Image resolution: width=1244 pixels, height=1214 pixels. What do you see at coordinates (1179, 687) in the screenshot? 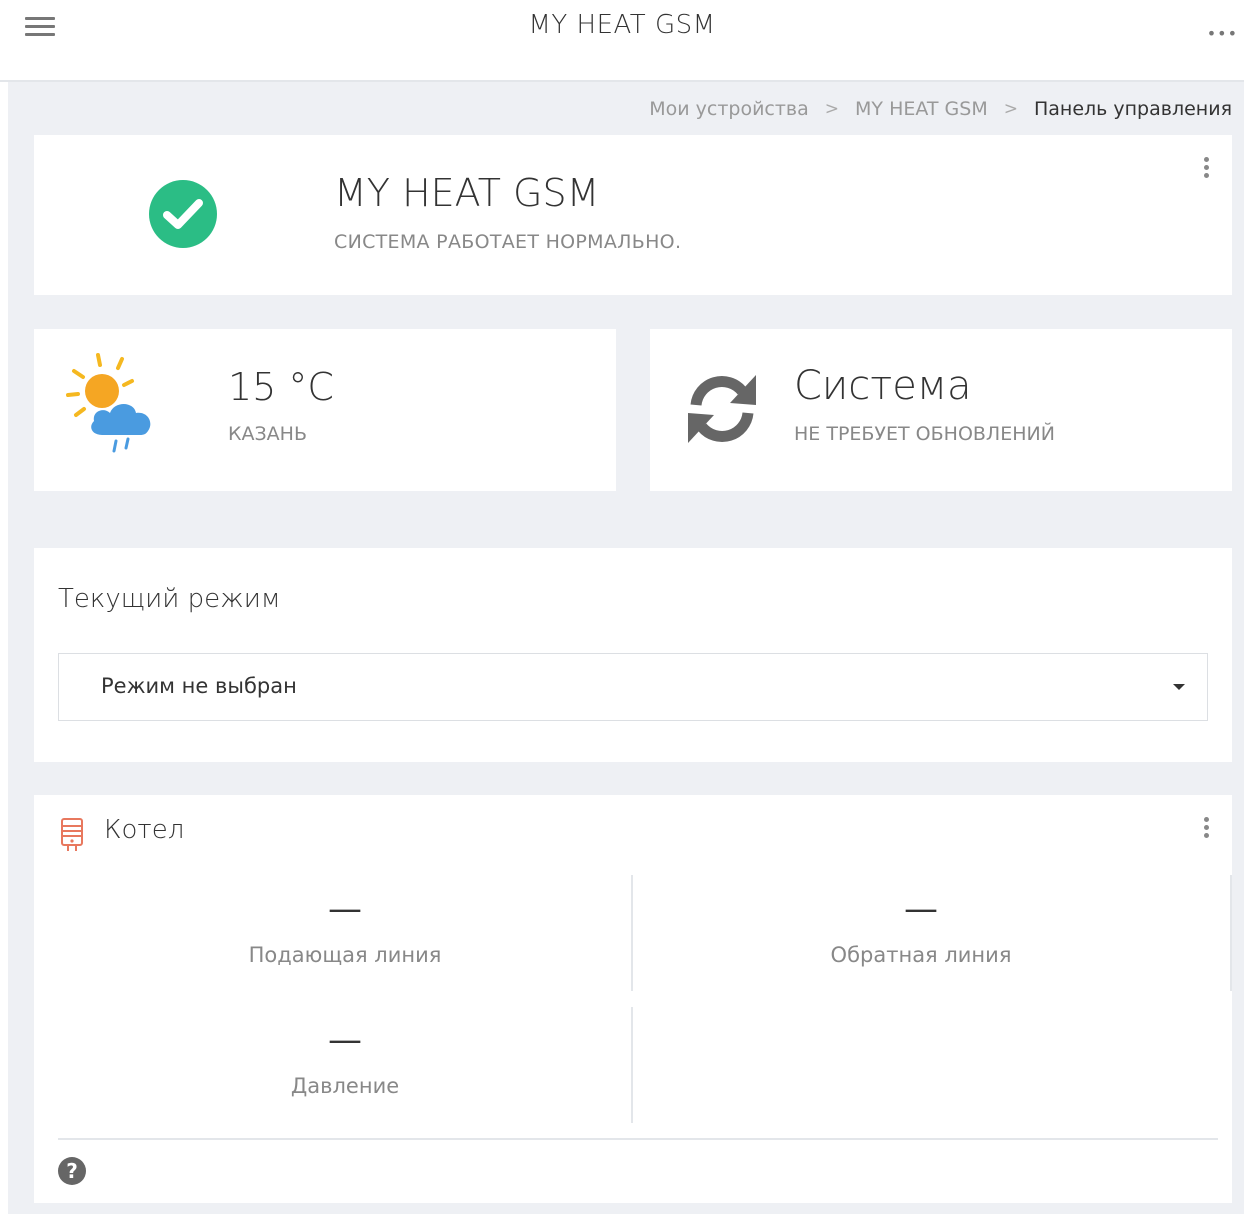
I see `caret-down-icon` at bounding box center [1179, 687].